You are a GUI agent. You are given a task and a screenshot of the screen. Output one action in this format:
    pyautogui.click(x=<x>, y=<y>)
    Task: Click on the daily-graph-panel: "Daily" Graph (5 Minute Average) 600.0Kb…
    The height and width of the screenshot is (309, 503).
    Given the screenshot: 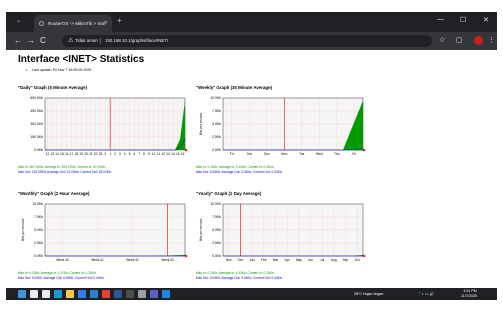 What is the action you would take?
    pyautogui.click(x=105, y=132)
    